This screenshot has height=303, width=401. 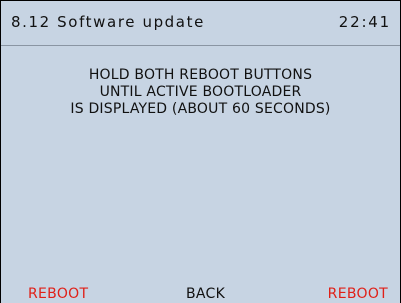 I want to click on softkey-bar: REBOOT BACK REBOOT, so click(x=200, y=293).